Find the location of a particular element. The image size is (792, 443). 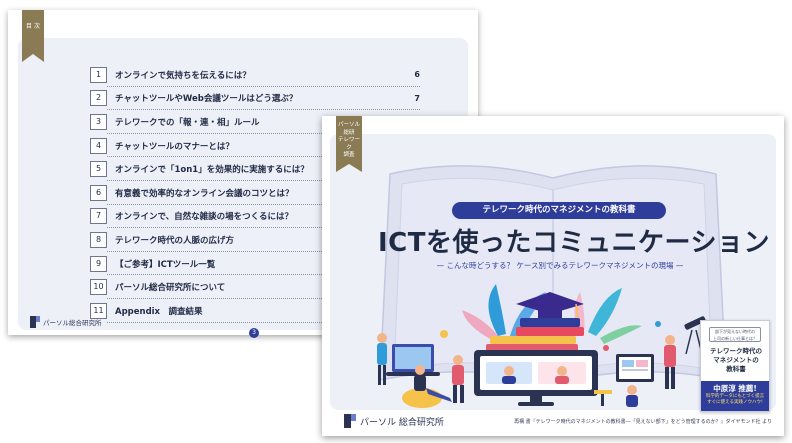

toc-item-page: 7 is located at coordinates (417, 98).